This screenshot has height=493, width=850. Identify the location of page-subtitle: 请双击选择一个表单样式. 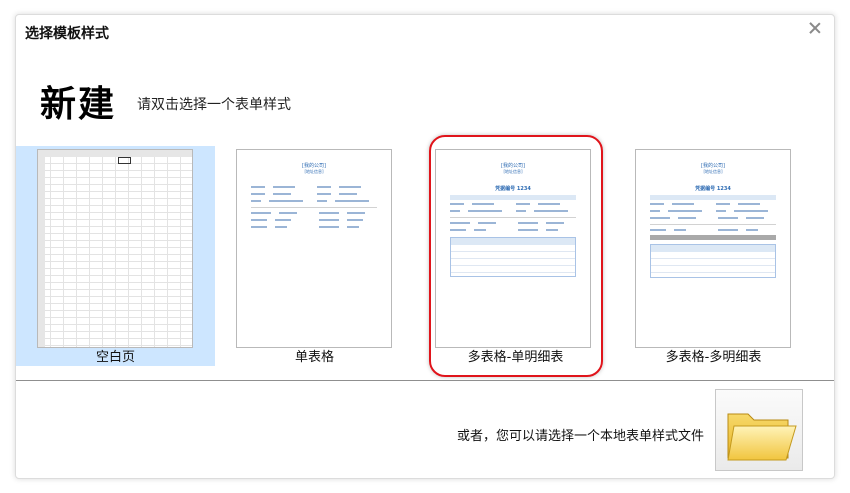
(214, 105).